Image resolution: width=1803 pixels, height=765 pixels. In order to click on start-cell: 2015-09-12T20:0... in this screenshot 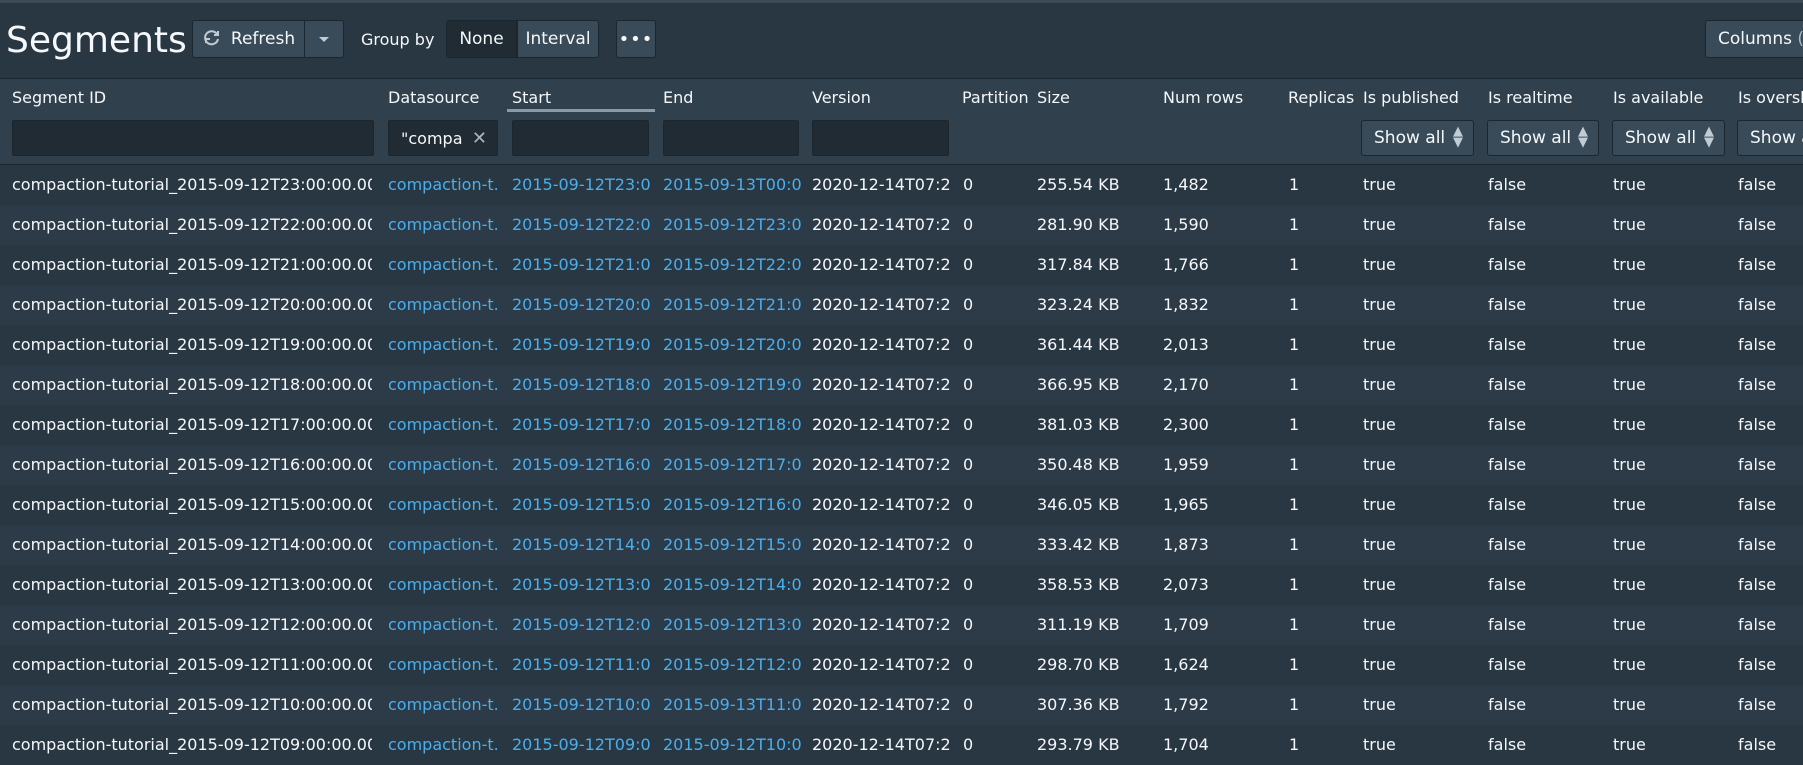, I will do `click(582, 304)`.